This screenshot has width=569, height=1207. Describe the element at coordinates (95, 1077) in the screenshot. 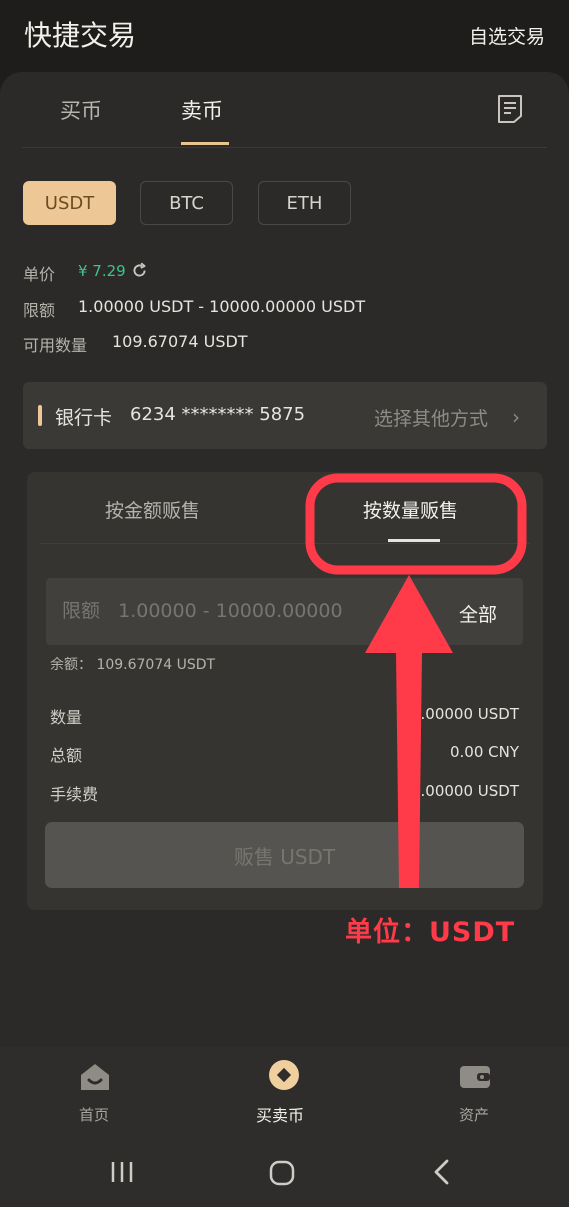

I see `home-icon` at that location.